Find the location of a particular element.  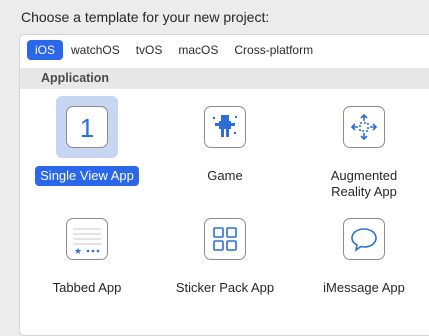

template-label: Augmented Reality App is located at coordinates (364, 183).